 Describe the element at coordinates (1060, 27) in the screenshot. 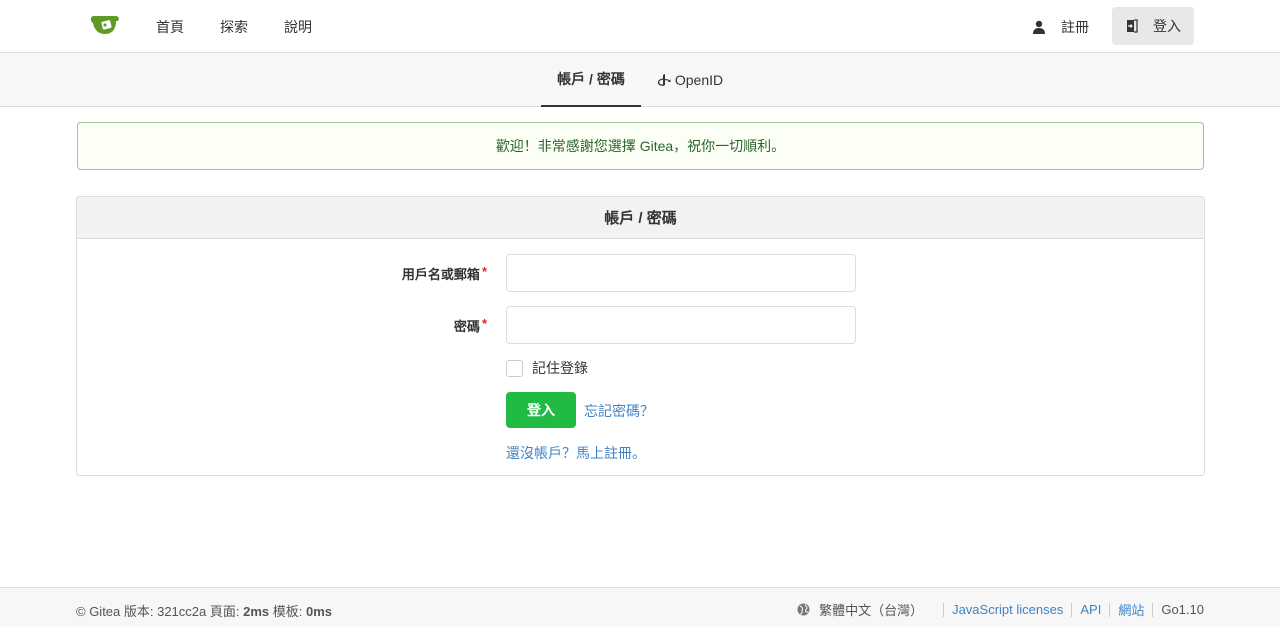

I see `register-button: 註冊` at that location.